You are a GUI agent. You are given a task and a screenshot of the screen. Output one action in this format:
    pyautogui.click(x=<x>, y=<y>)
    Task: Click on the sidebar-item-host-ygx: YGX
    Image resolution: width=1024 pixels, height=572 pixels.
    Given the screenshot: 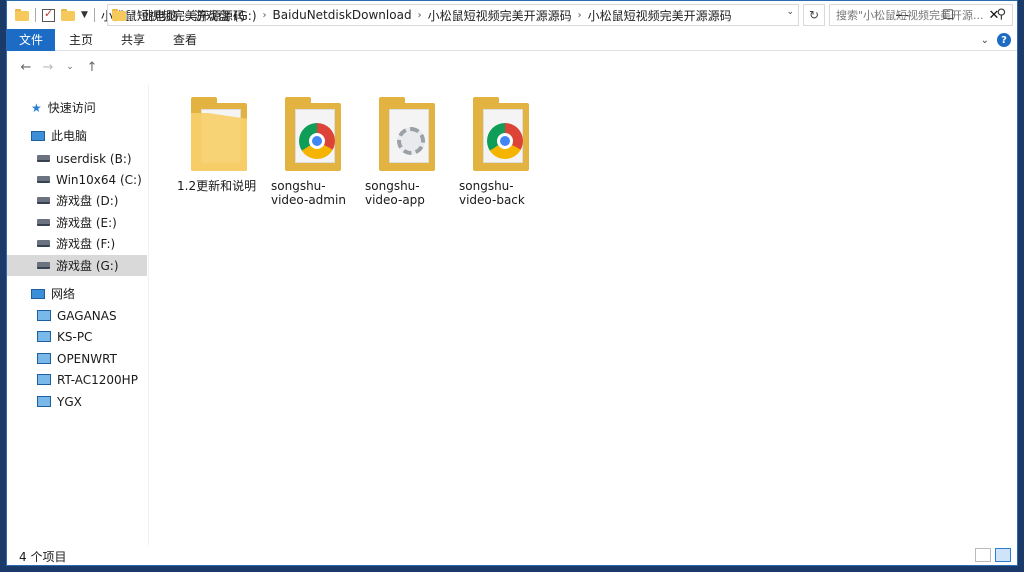 What is the action you would take?
    pyautogui.click(x=77, y=401)
    